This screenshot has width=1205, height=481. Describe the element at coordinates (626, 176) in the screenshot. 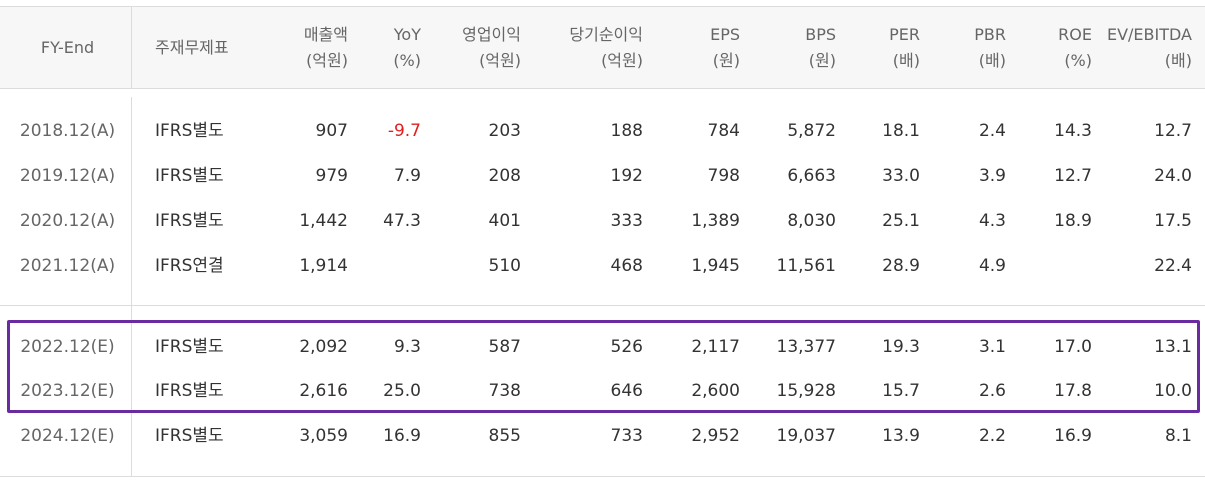

I see `cell-net-income: 192` at that location.